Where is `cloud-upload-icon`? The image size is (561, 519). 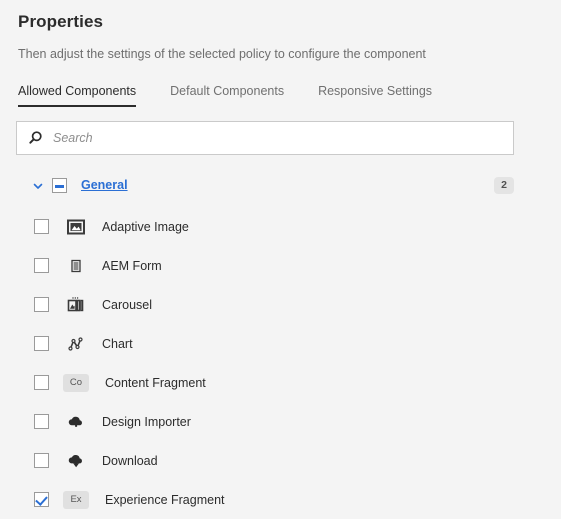
cloud-upload-icon is located at coordinates (76, 422).